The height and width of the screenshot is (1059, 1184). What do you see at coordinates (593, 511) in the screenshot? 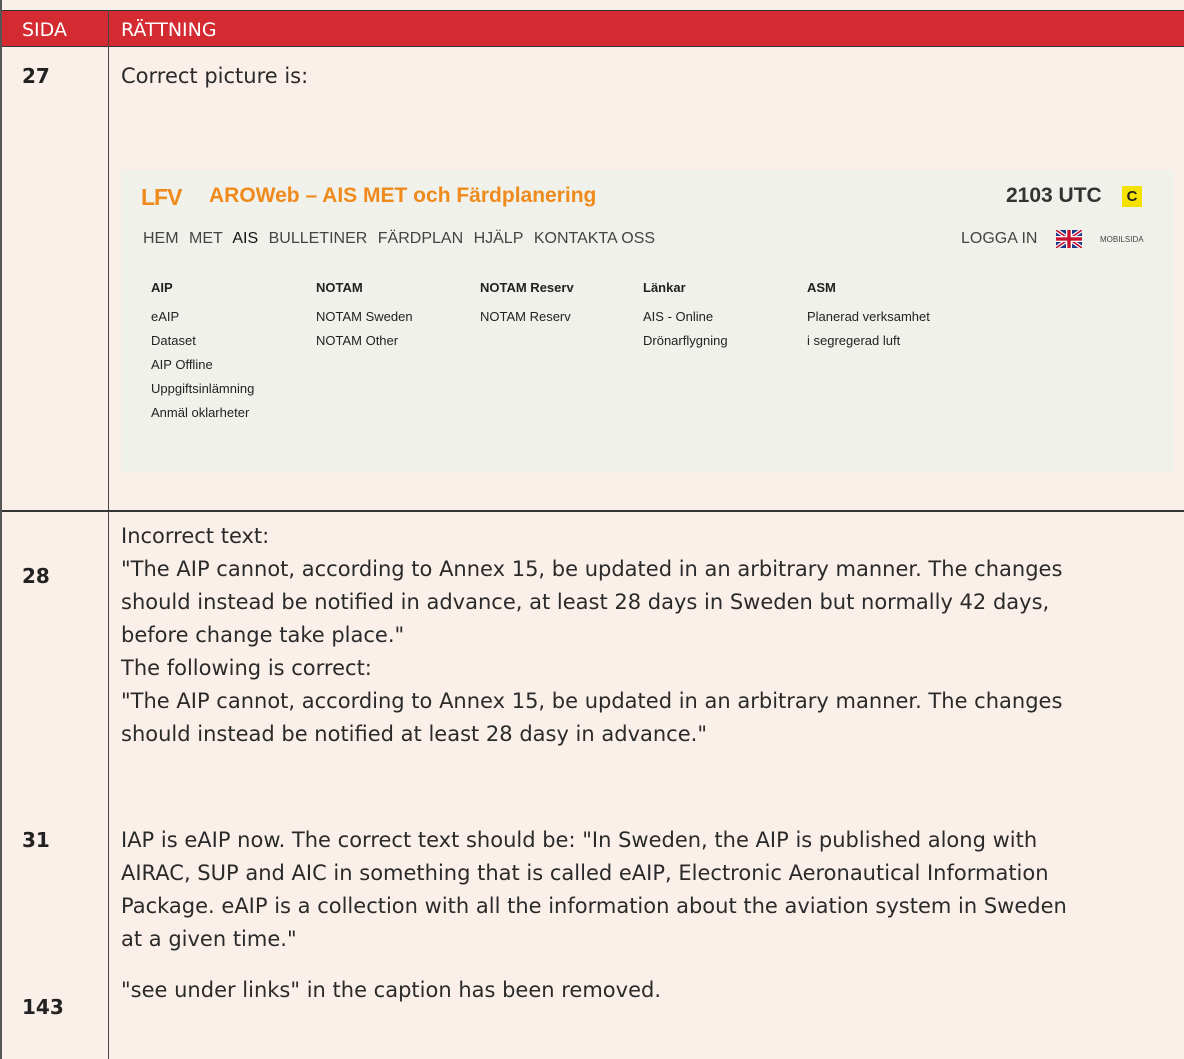
I see `row-separator` at bounding box center [593, 511].